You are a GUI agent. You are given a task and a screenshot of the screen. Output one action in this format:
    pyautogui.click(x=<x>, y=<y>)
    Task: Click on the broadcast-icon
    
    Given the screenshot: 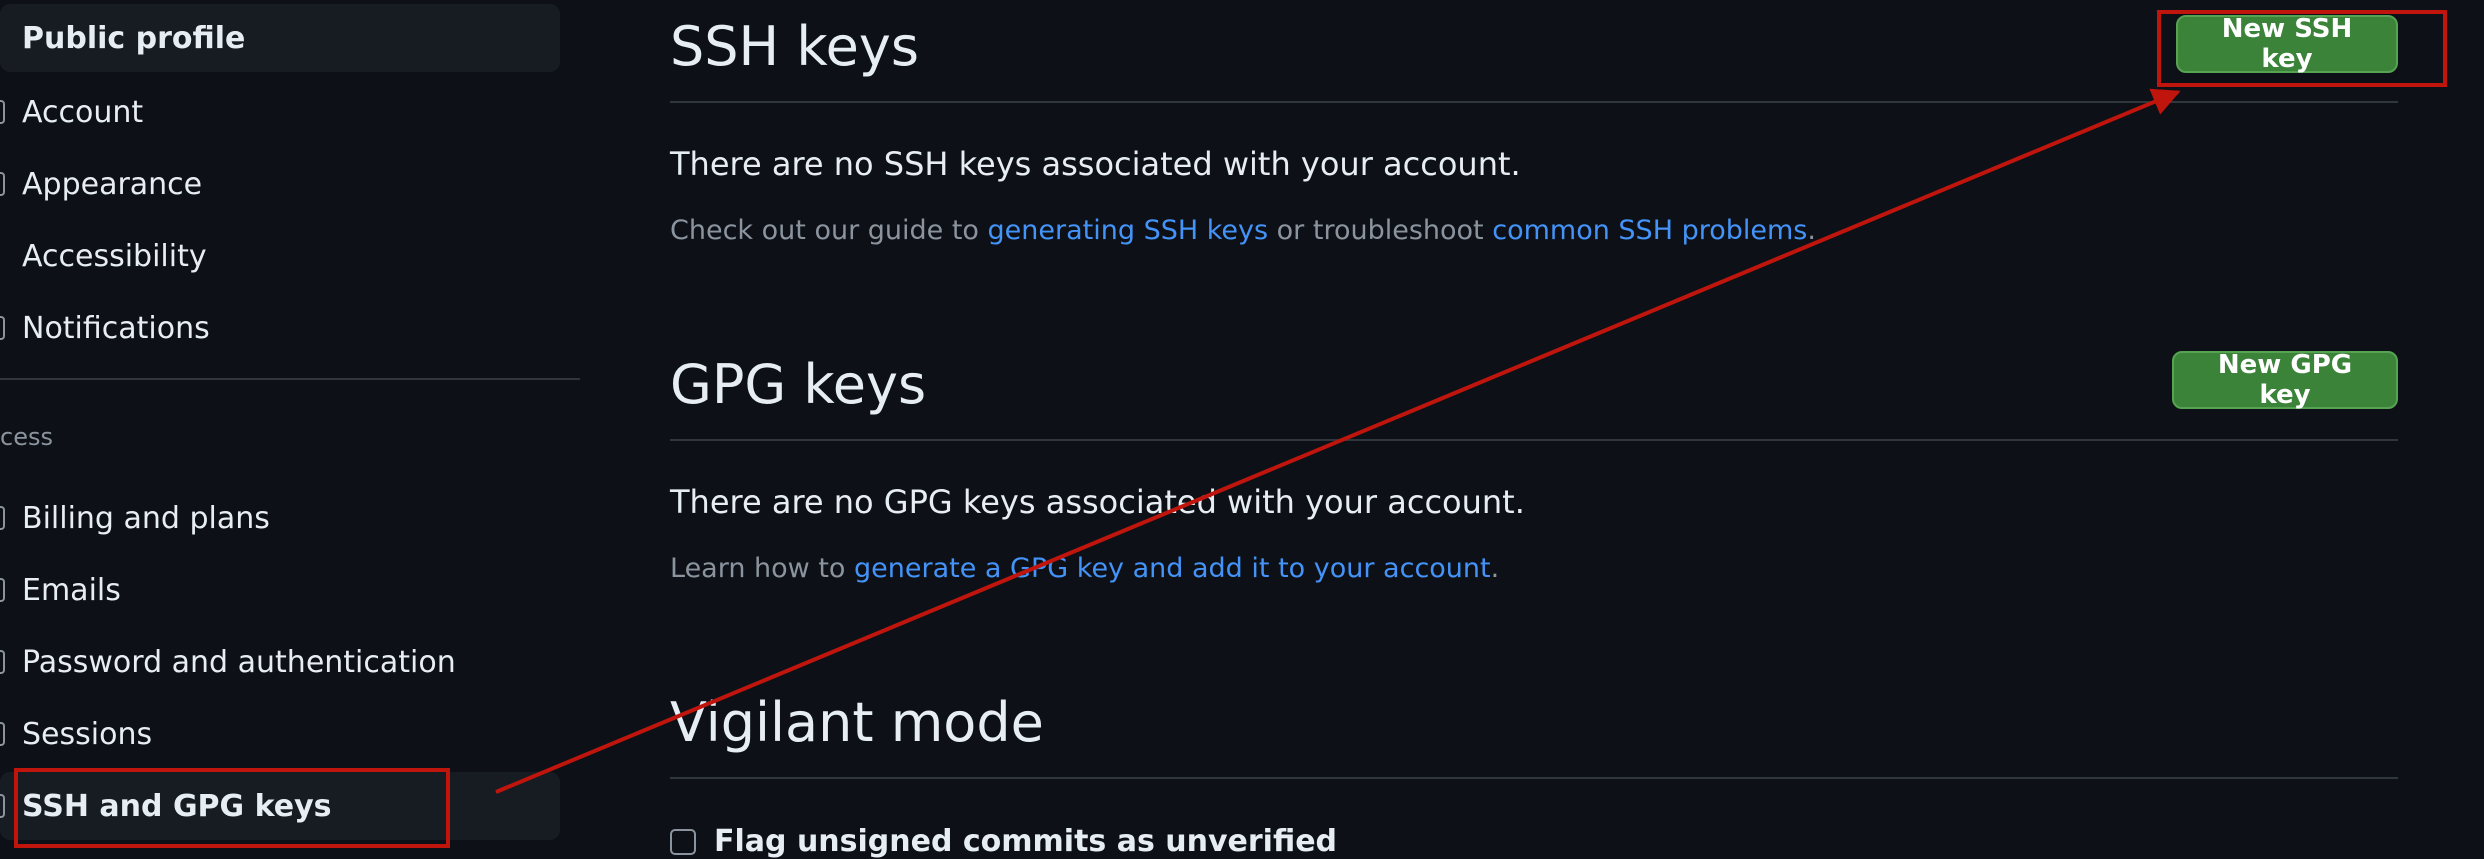 What is the action you would take?
    pyautogui.click(x=2, y=734)
    